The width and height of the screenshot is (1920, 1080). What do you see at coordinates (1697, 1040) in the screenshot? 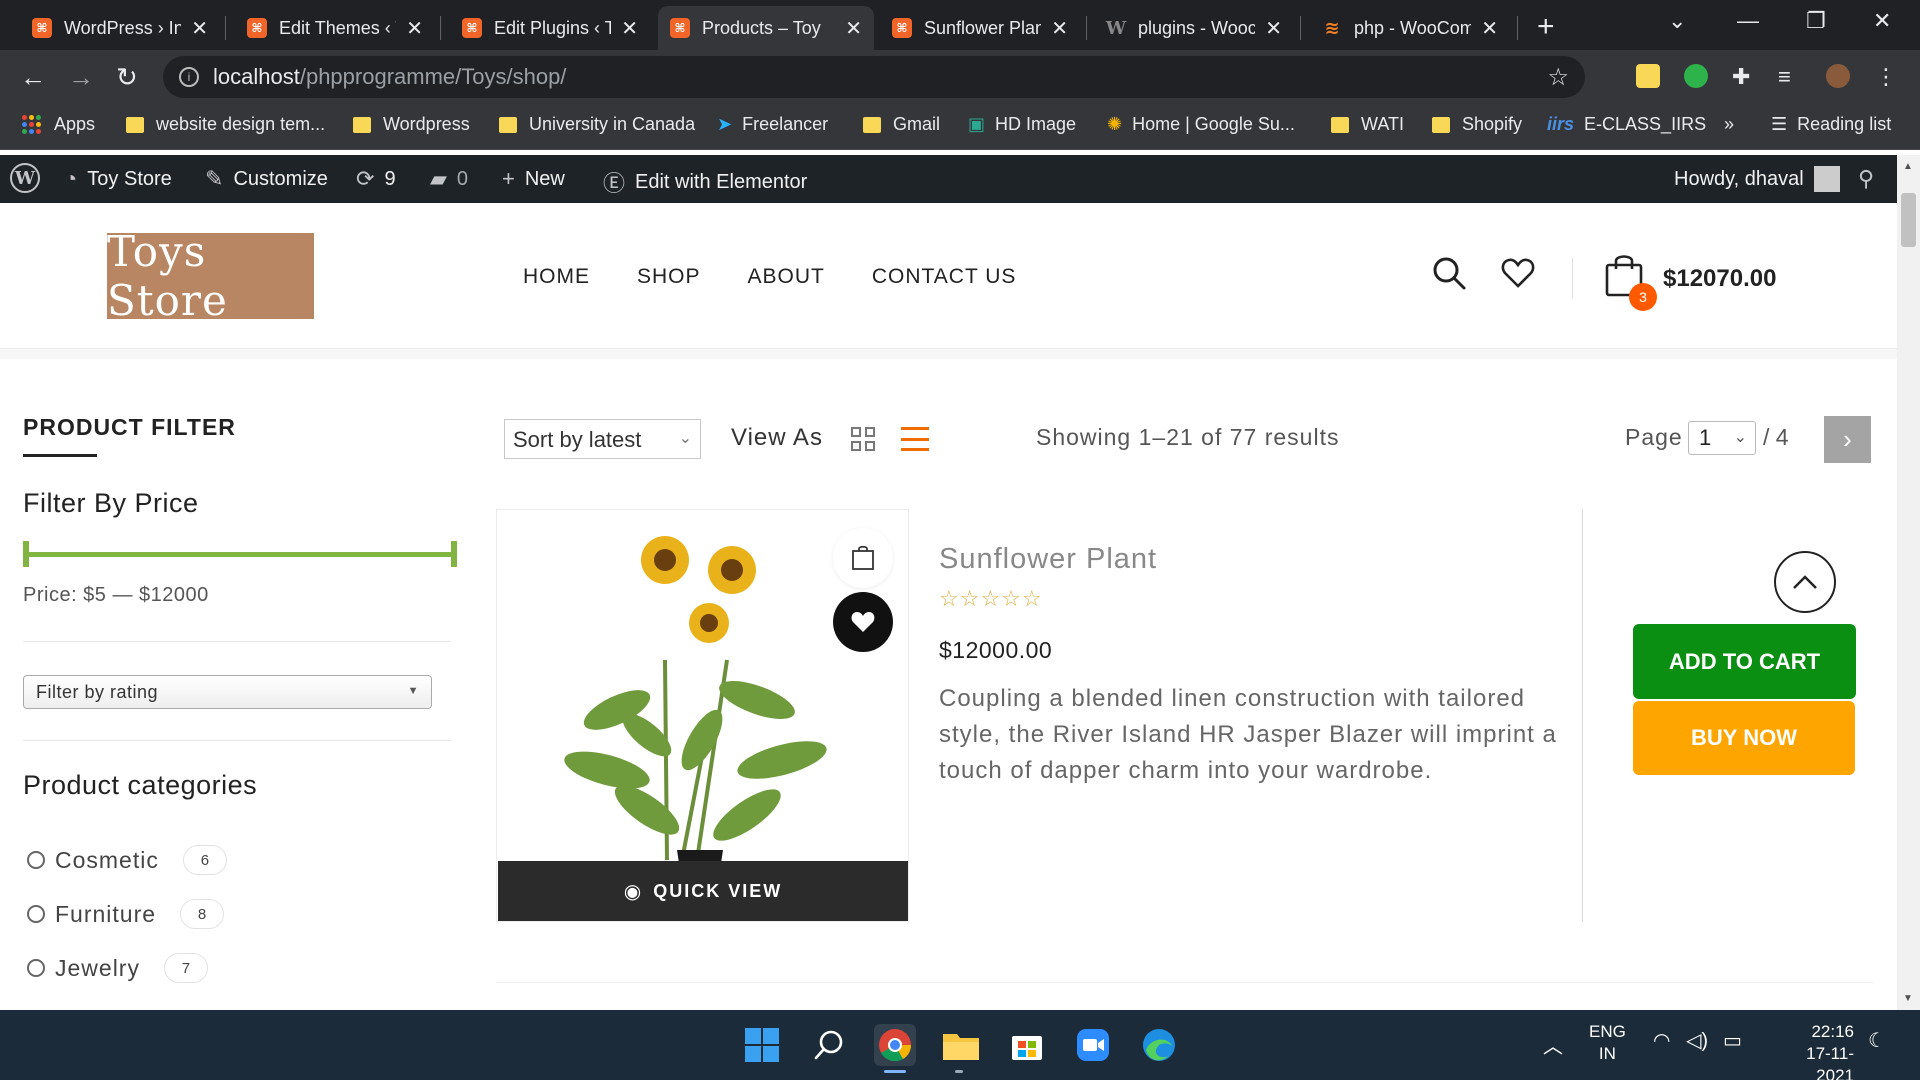
I see `volume-icon: ◁)` at bounding box center [1697, 1040].